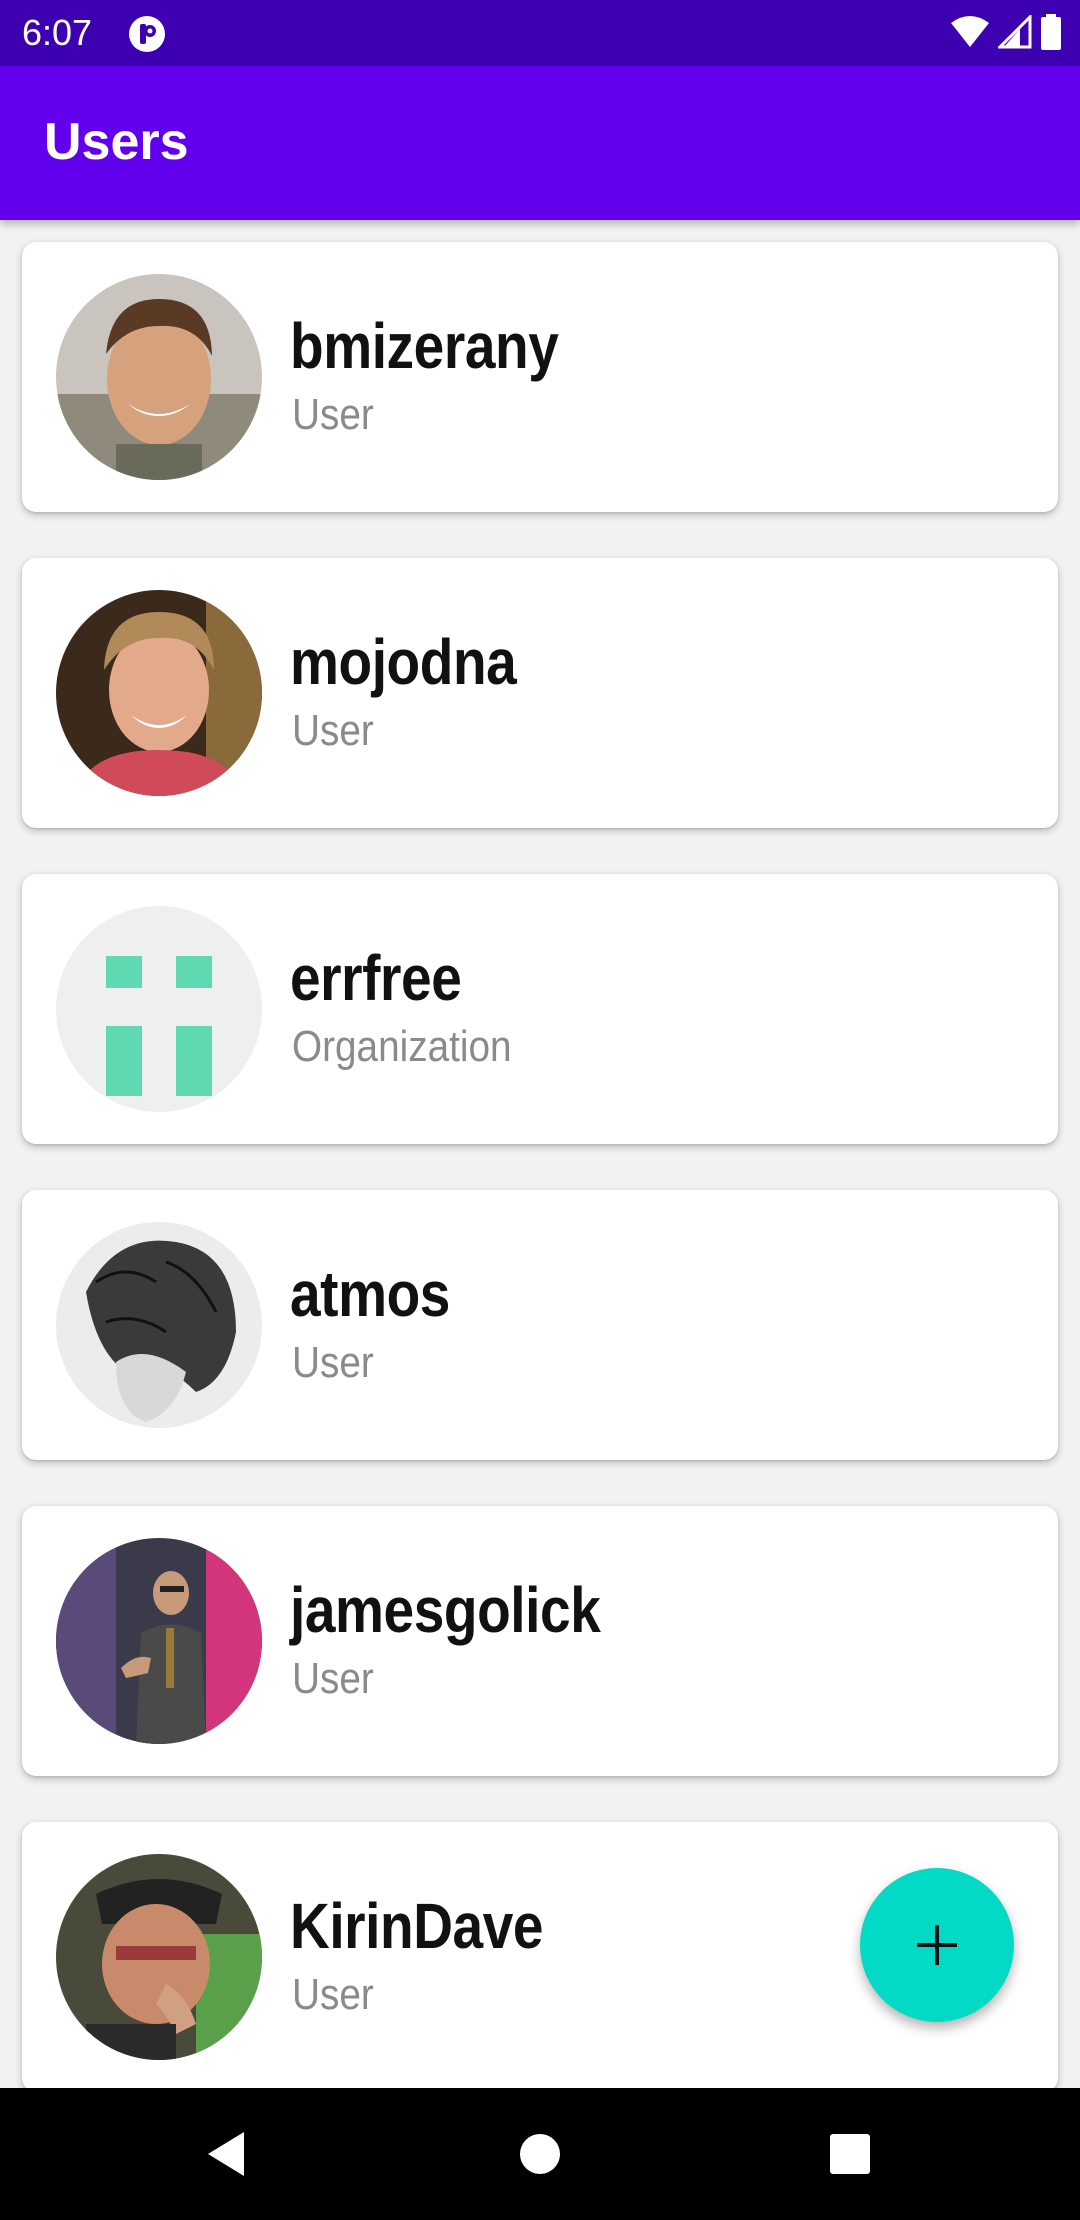 This screenshot has width=1080, height=2220. Describe the element at coordinates (540, 1325) in the screenshot. I see `user-card: atmos User` at that location.